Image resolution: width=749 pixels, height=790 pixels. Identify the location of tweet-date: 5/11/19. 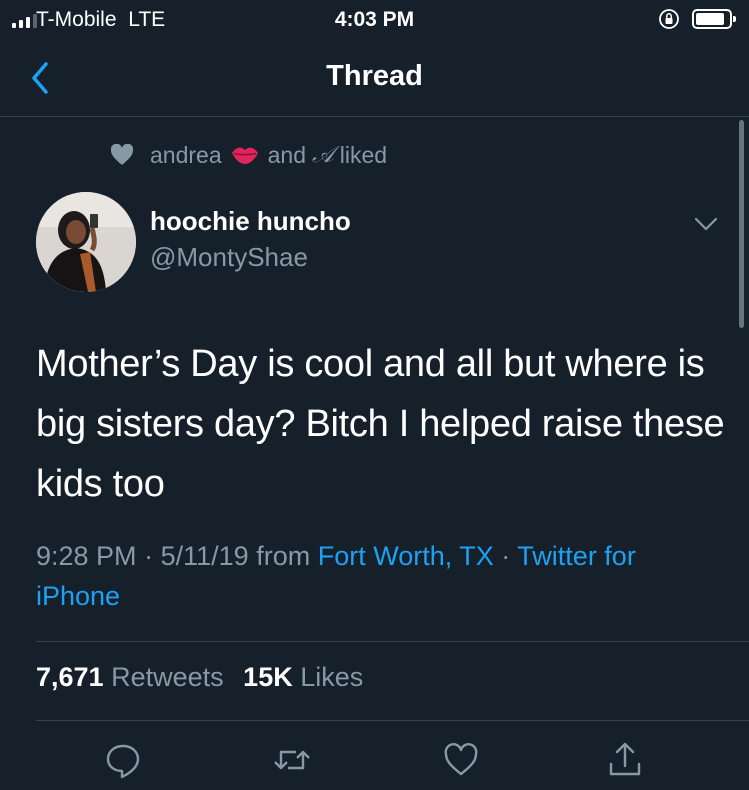
(204, 556).